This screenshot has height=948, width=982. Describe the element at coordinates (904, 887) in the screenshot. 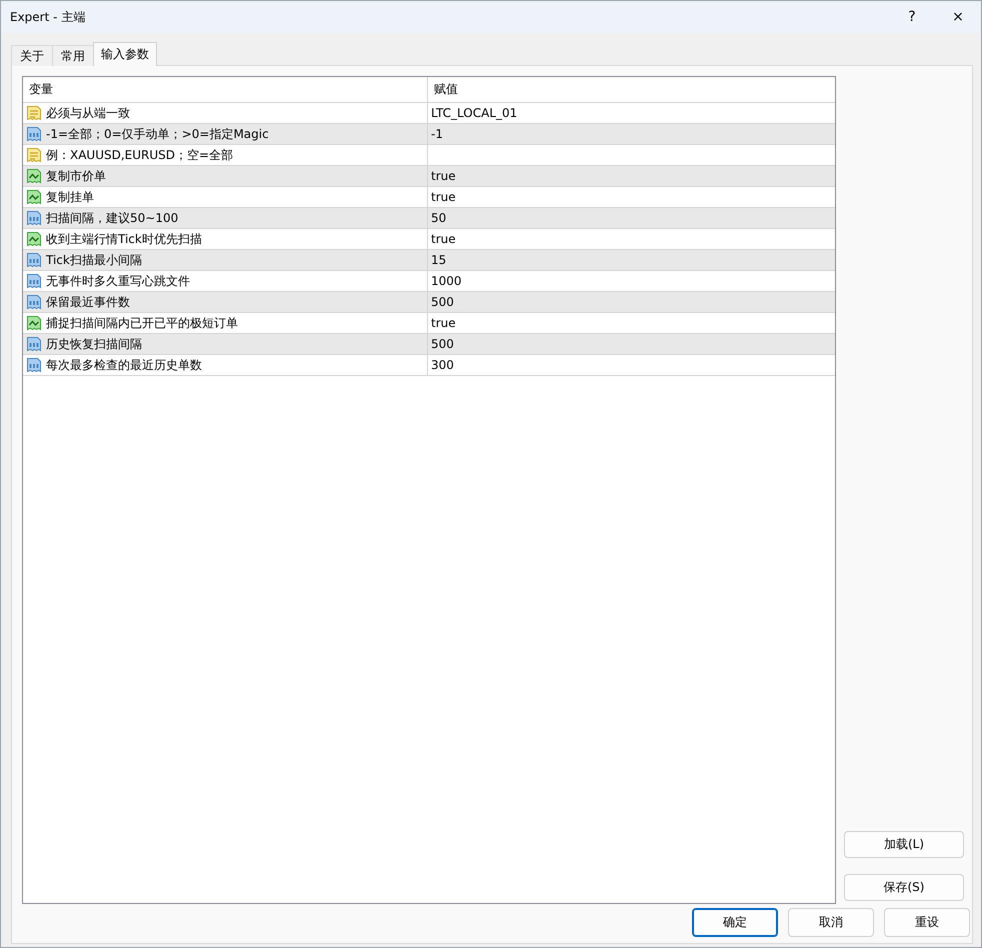

I see `side-button: 保存(S)` at that location.